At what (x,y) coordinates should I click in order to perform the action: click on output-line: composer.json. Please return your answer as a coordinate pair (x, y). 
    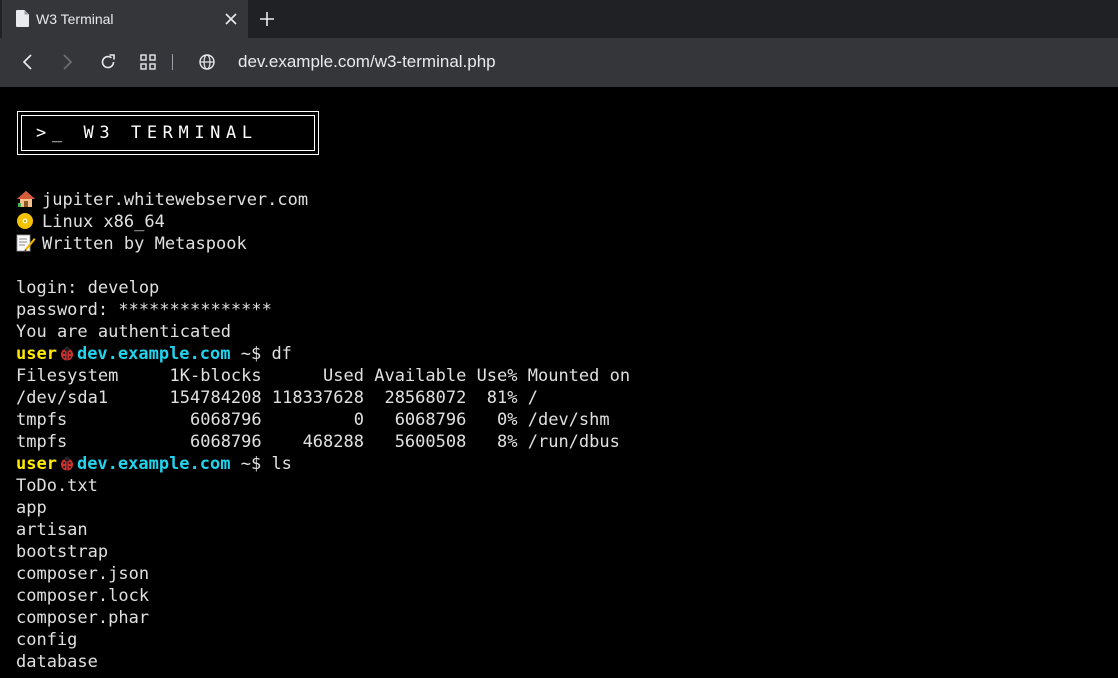
    Looking at the image, I should click on (83, 574).